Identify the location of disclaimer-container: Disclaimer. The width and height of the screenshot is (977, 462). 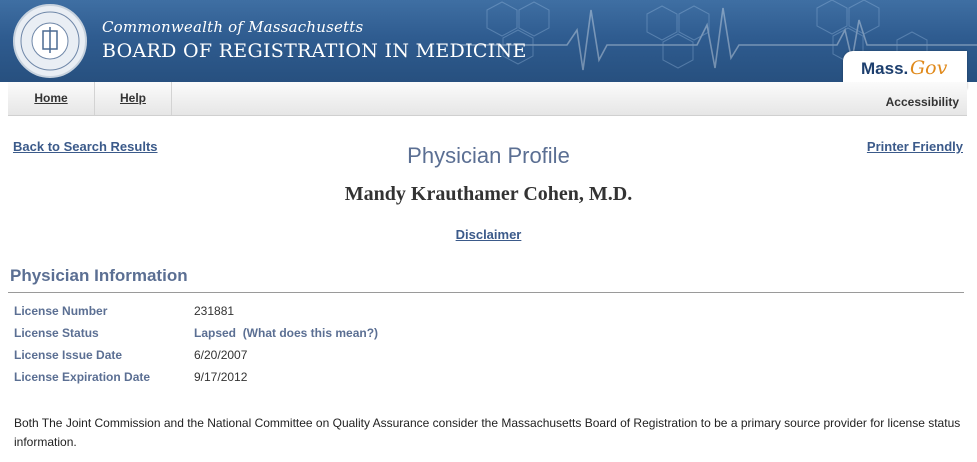
(488, 233).